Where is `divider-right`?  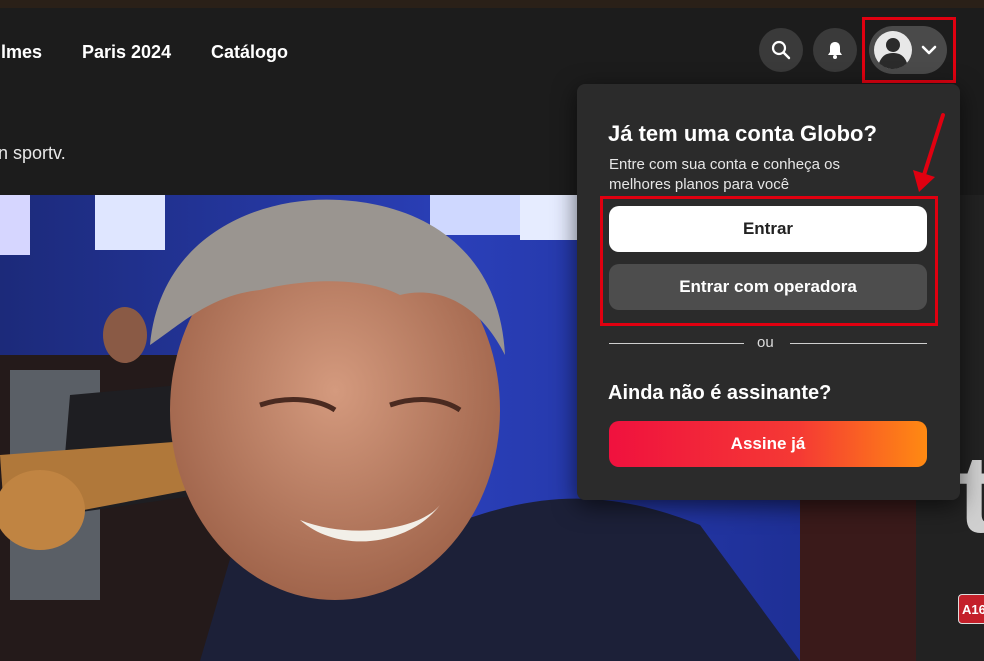
divider-right is located at coordinates (858, 343).